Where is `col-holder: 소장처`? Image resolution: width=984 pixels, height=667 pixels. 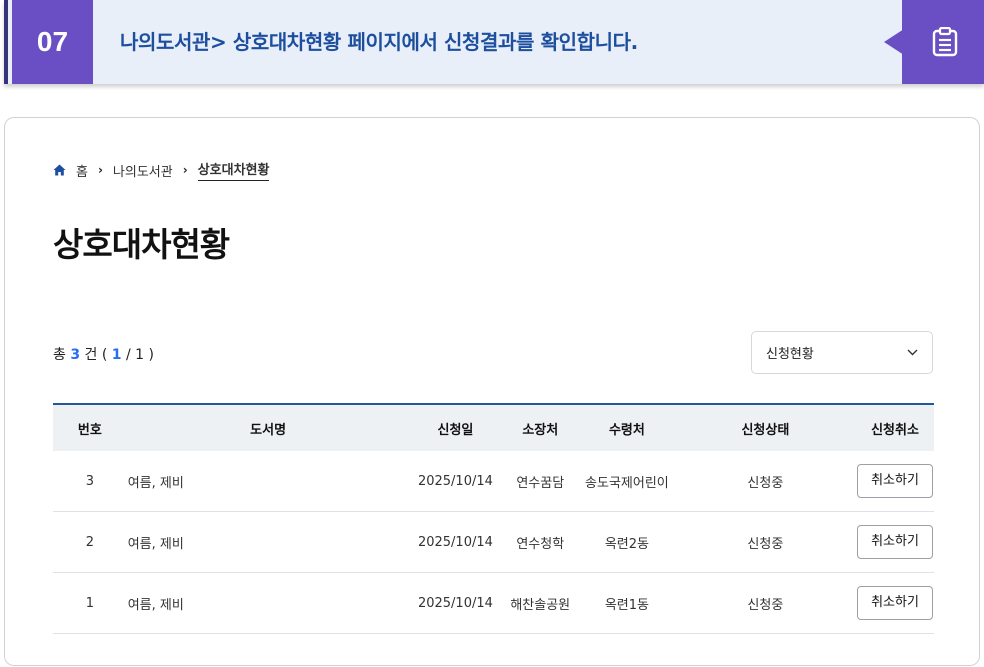 col-holder: 소장처 is located at coordinates (540, 430).